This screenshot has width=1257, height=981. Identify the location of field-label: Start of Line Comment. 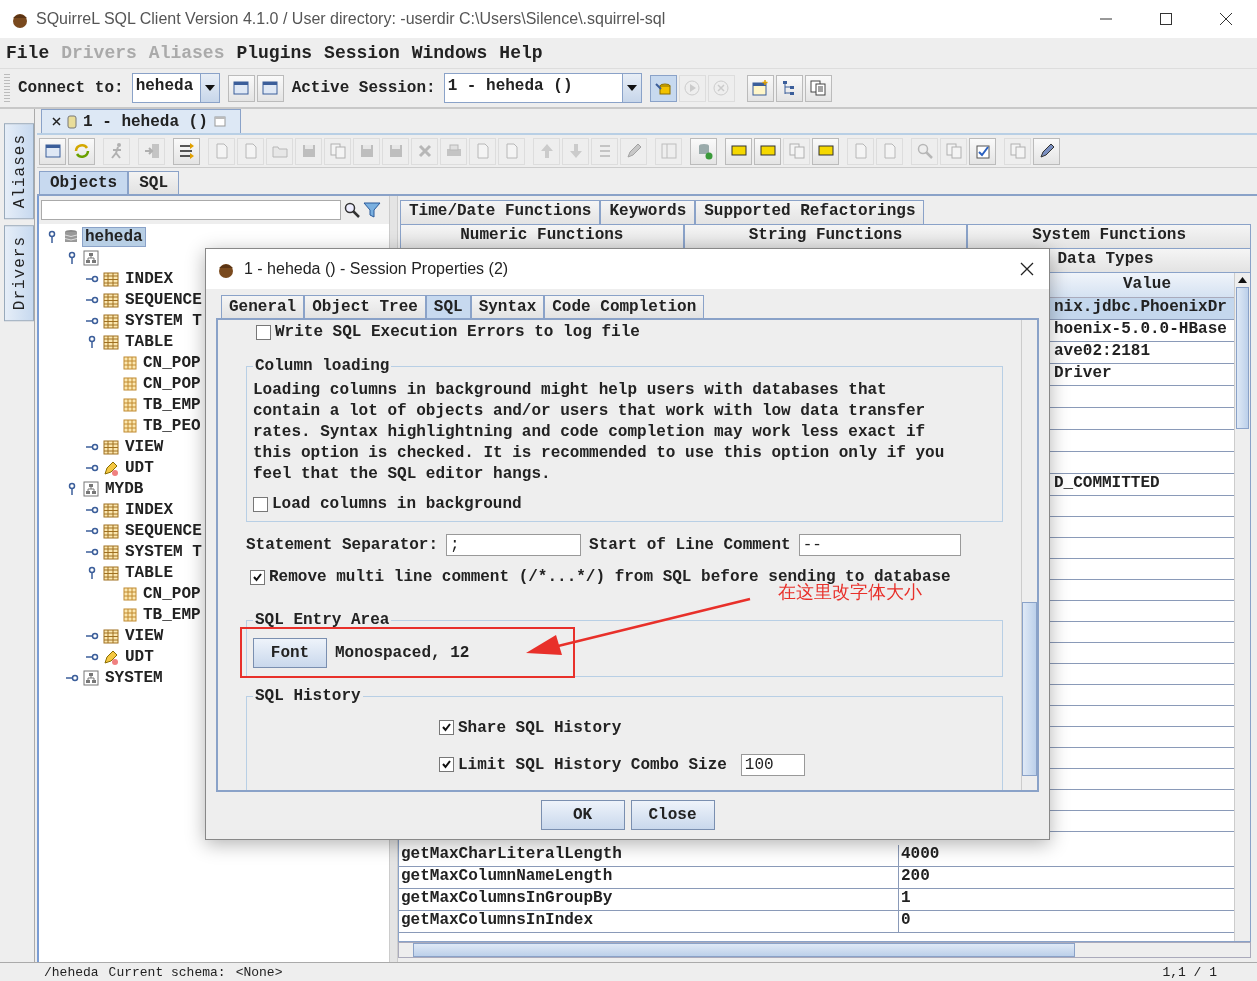
(690, 545).